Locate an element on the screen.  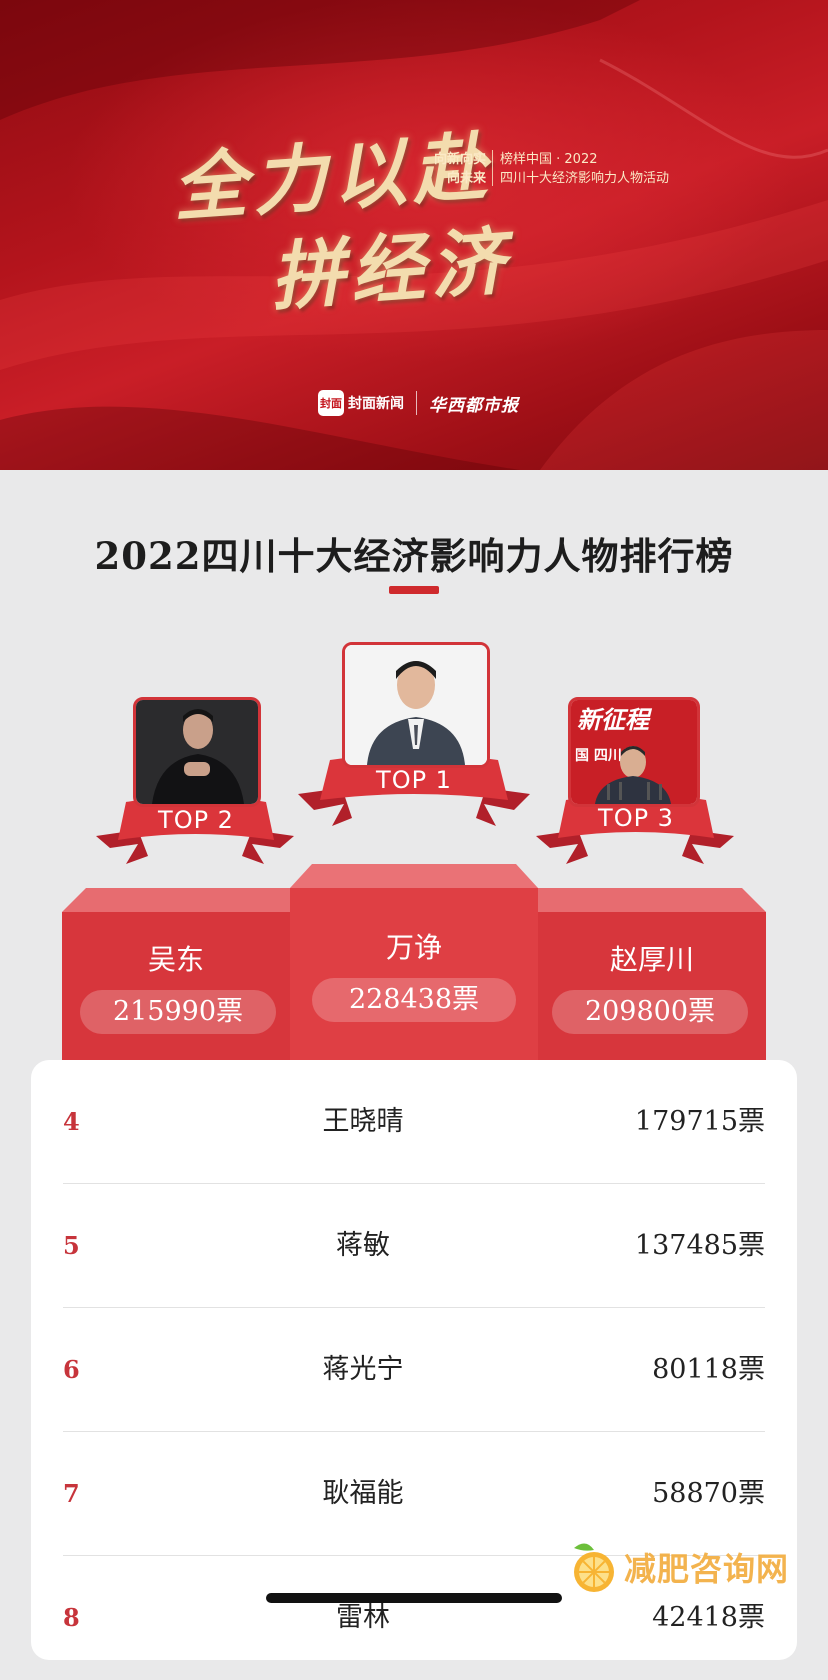
title-underline is located at coordinates (414, 590).